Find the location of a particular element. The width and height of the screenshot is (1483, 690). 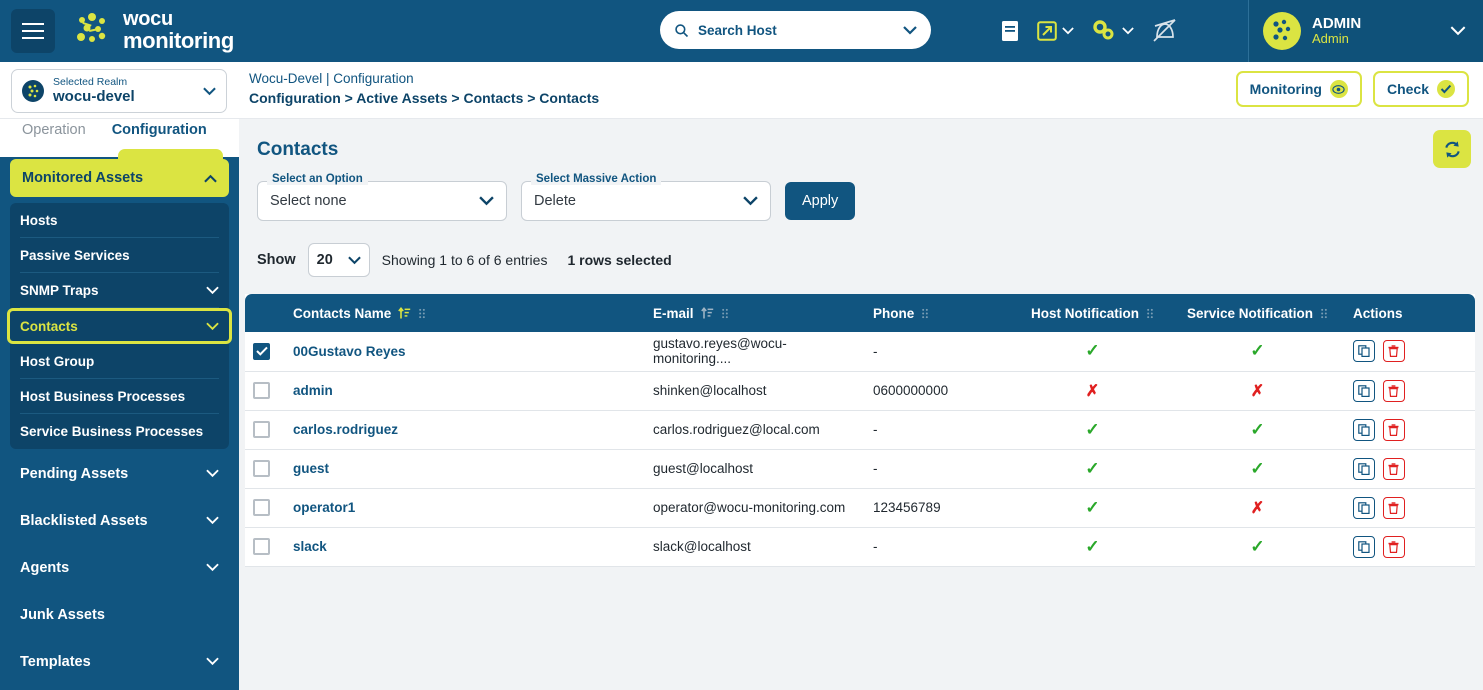

apply-button: Apply is located at coordinates (820, 201).